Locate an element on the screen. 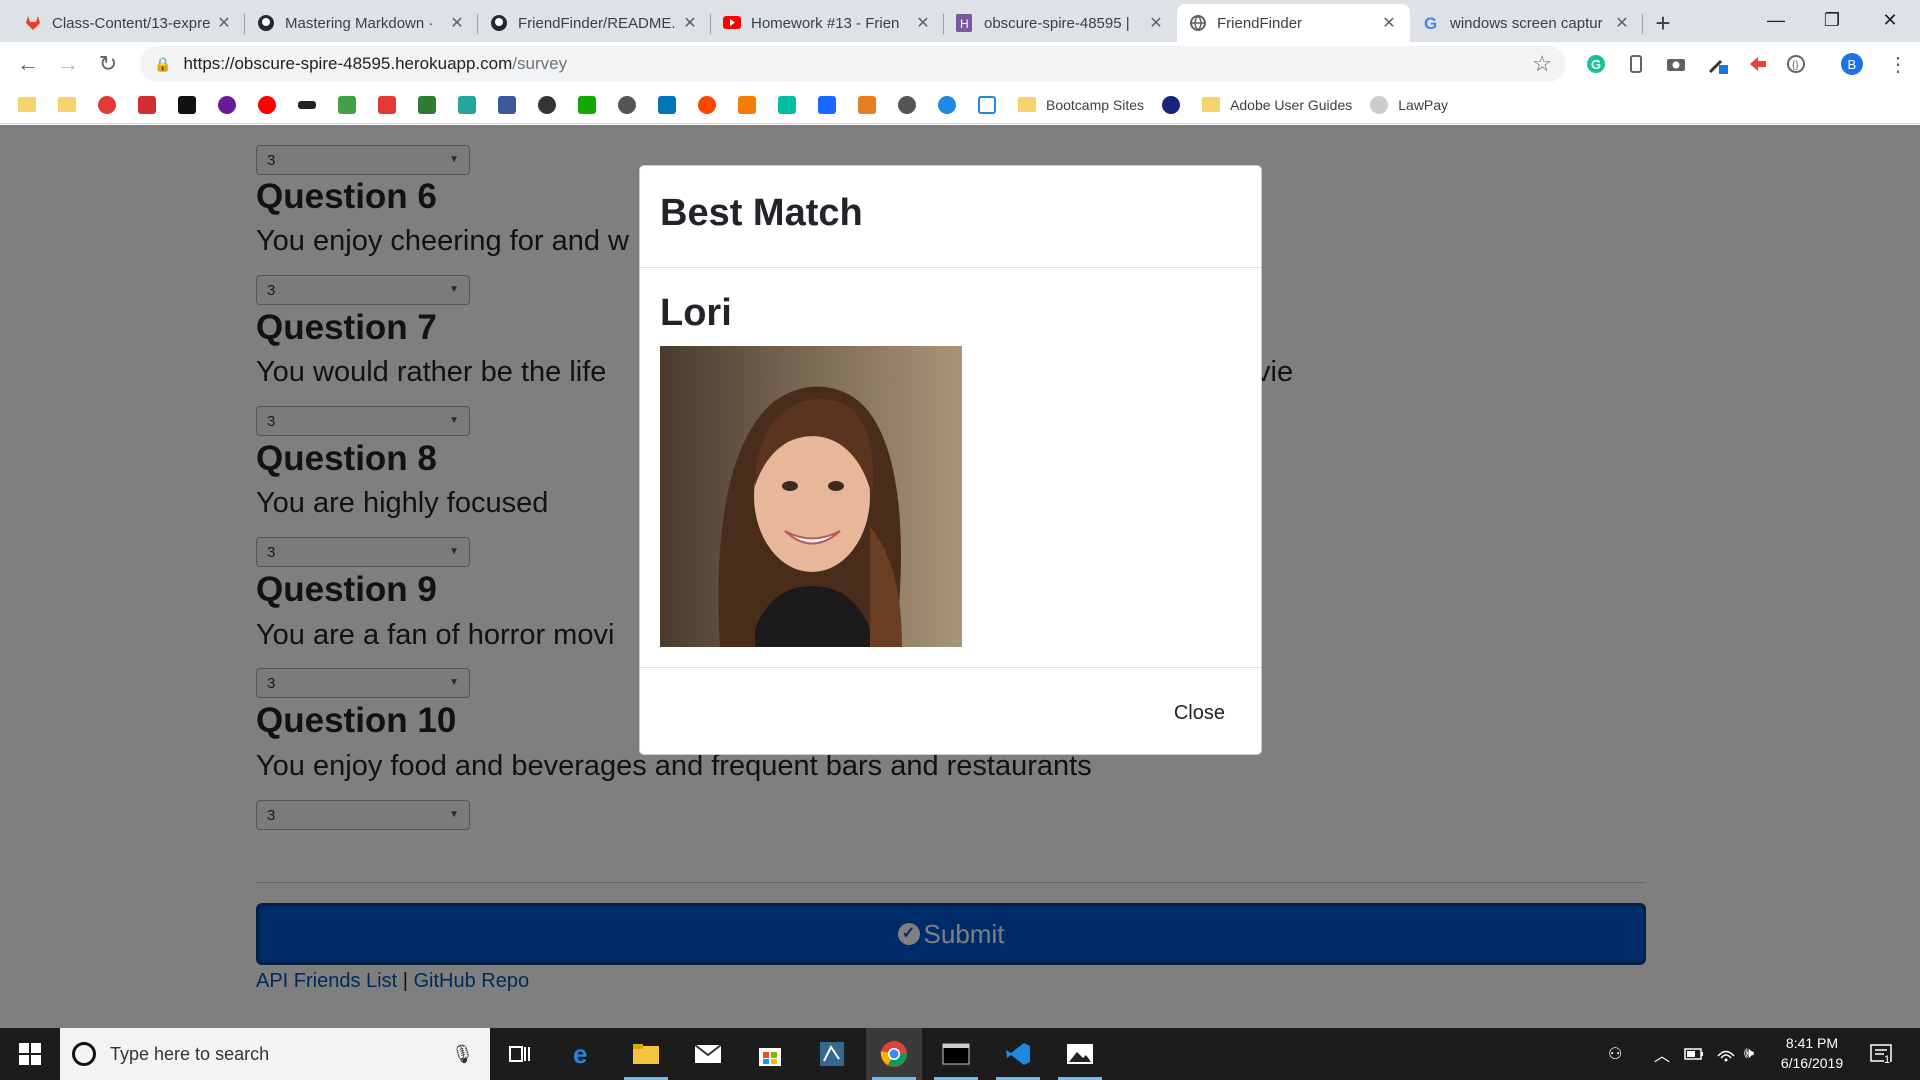 The height and width of the screenshot is (1080, 1920). modal-title: Best Match is located at coordinates (950, 217).